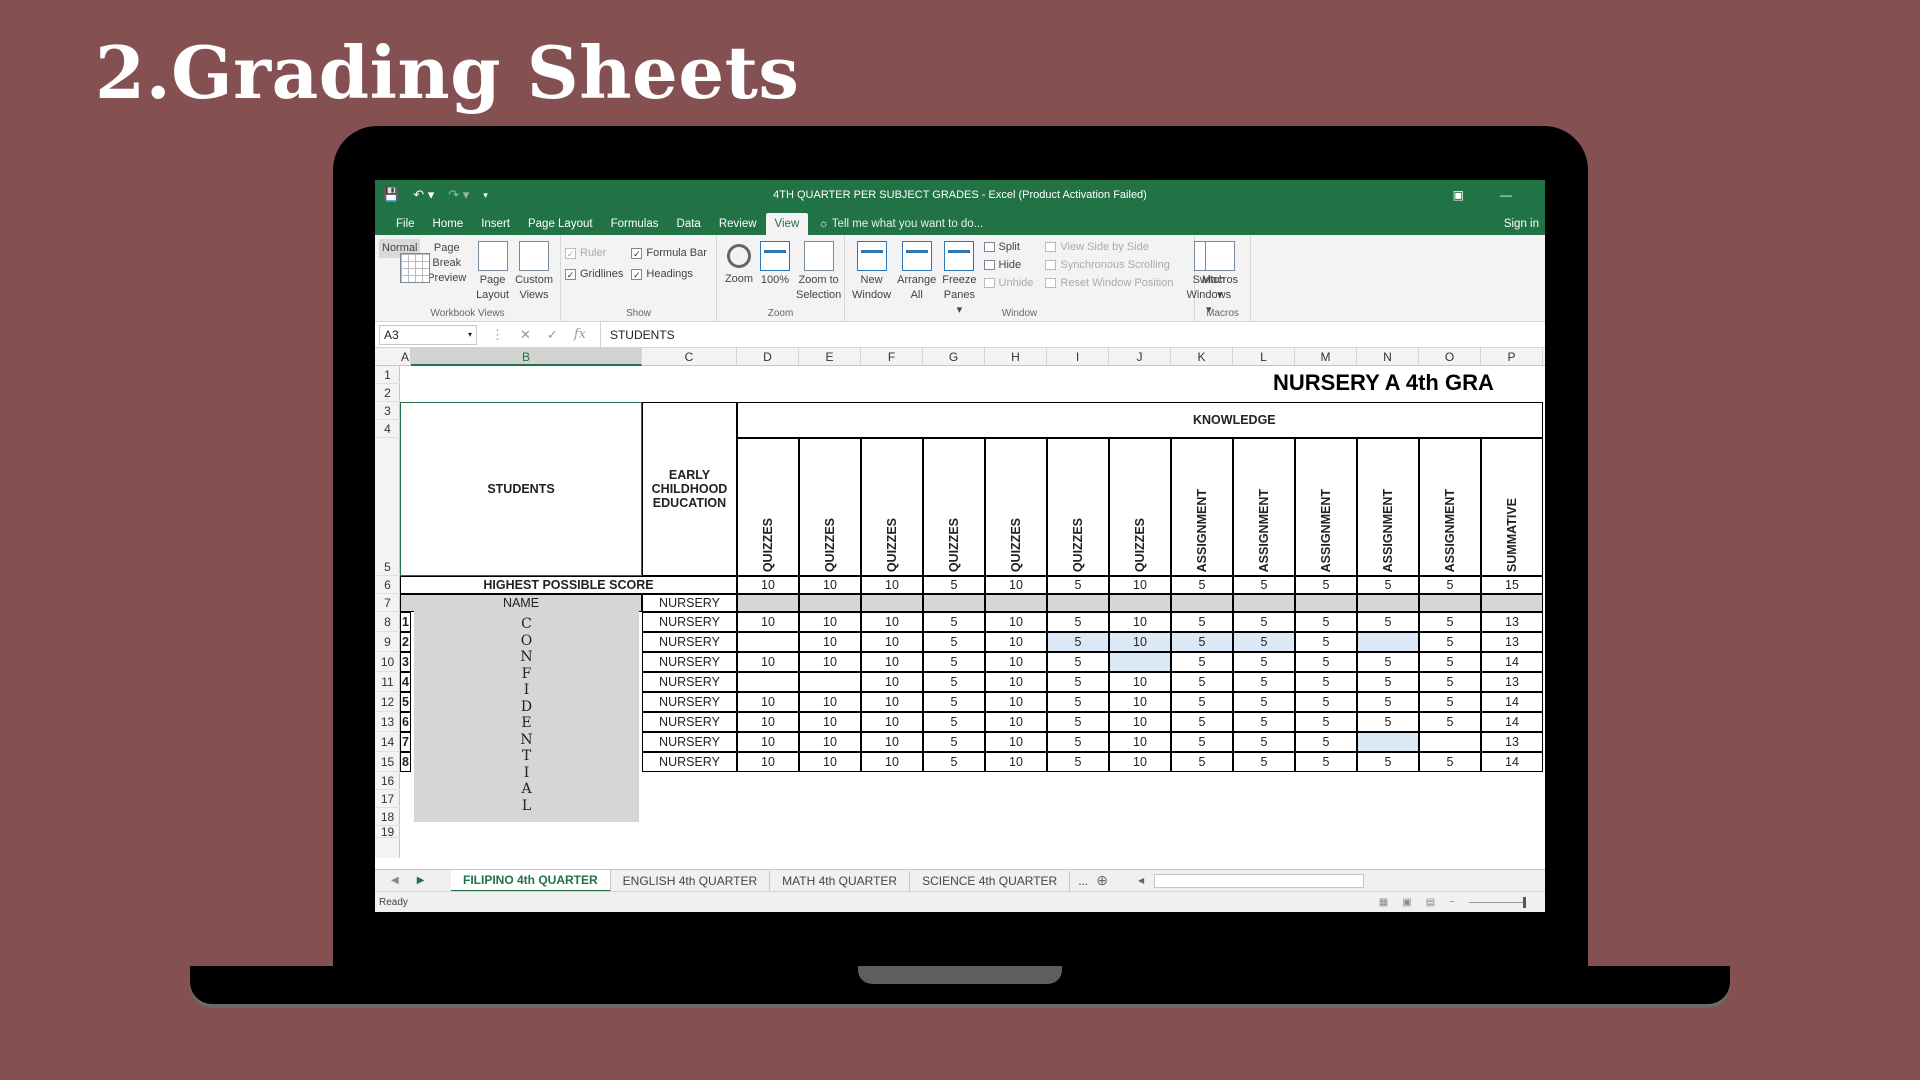 The height and width of the screenshot is (1080, 1920). I want to click on row-header-3: 3, so click(387, 411).